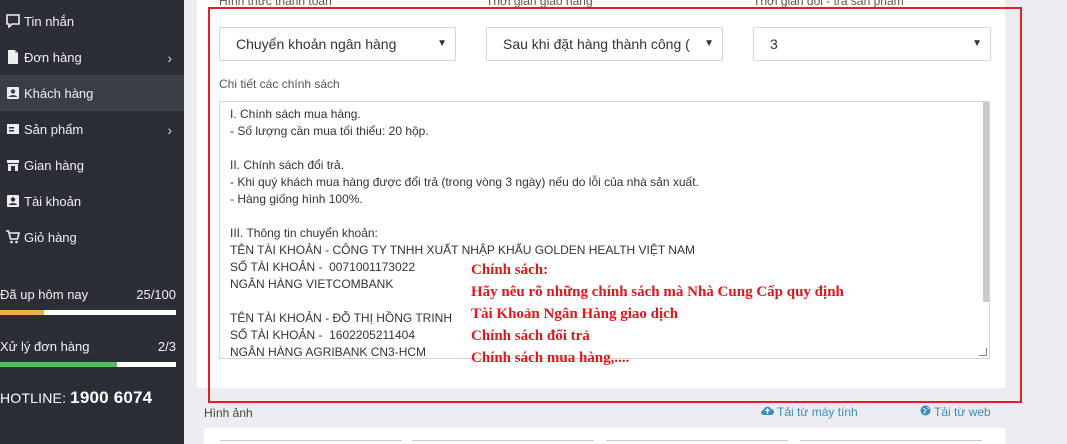  What do you see at coordinates (92, 237) in the screenshot?
I see `sidebar-item-cart: Giỏ hàng` at bounding box center [92, 237].